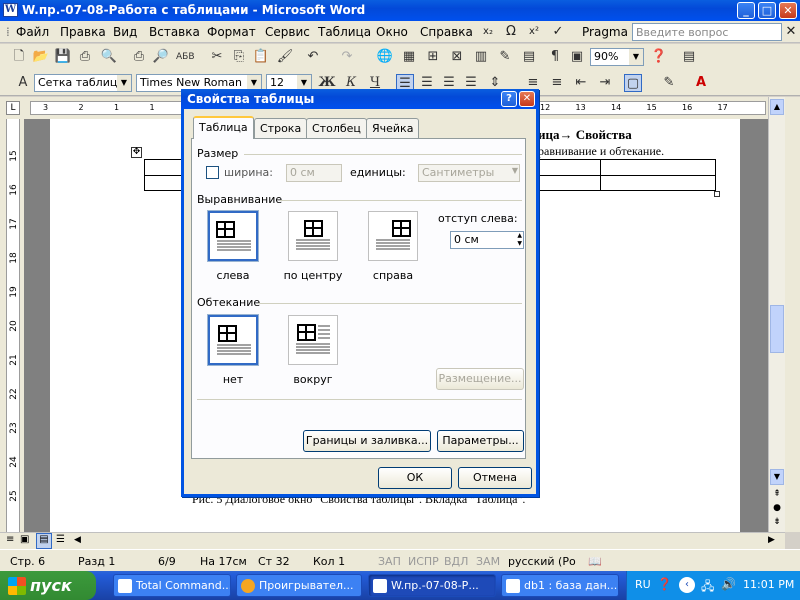 The image size is (800, 600). I want to click on network-icon: 🖧, so click(707, 587).